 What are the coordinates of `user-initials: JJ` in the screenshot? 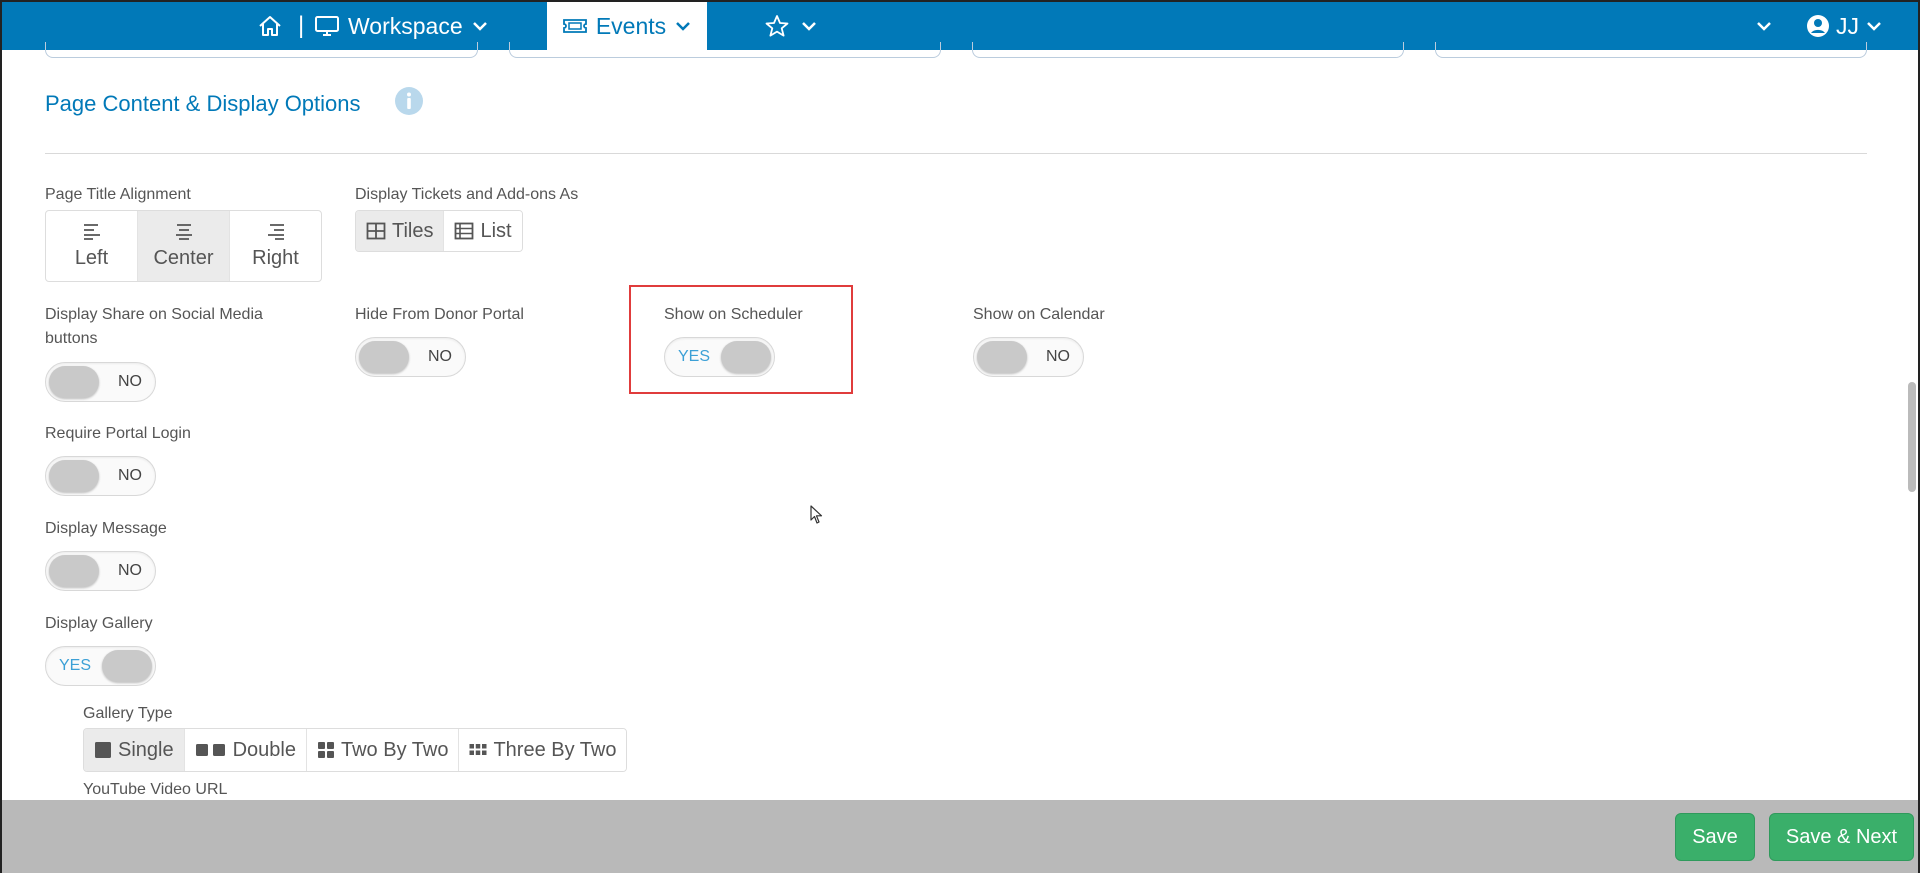 It's located at (1847, 25).